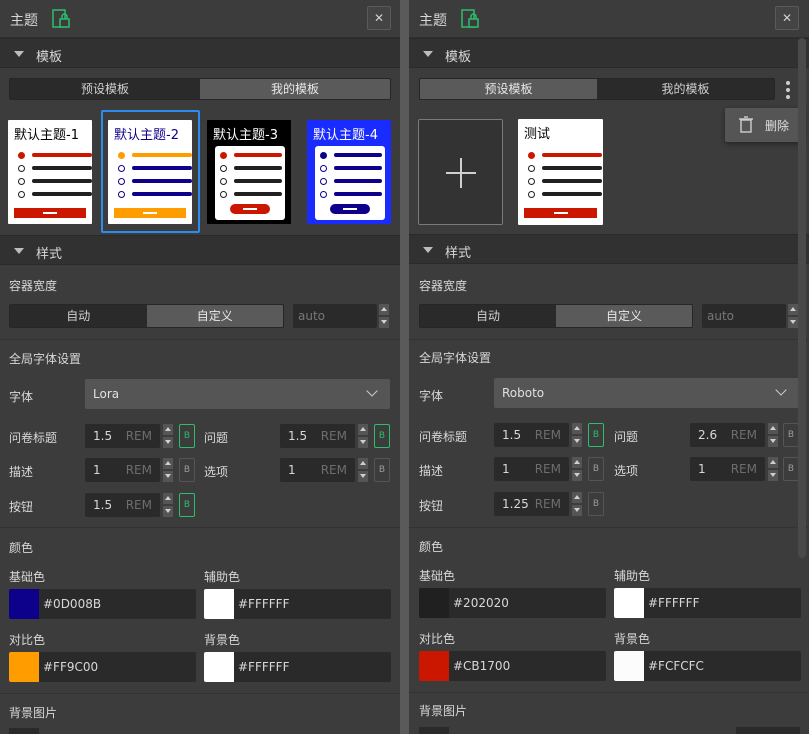  I want to click on theme-card-1: 默认主题-1, so click(50, 172).